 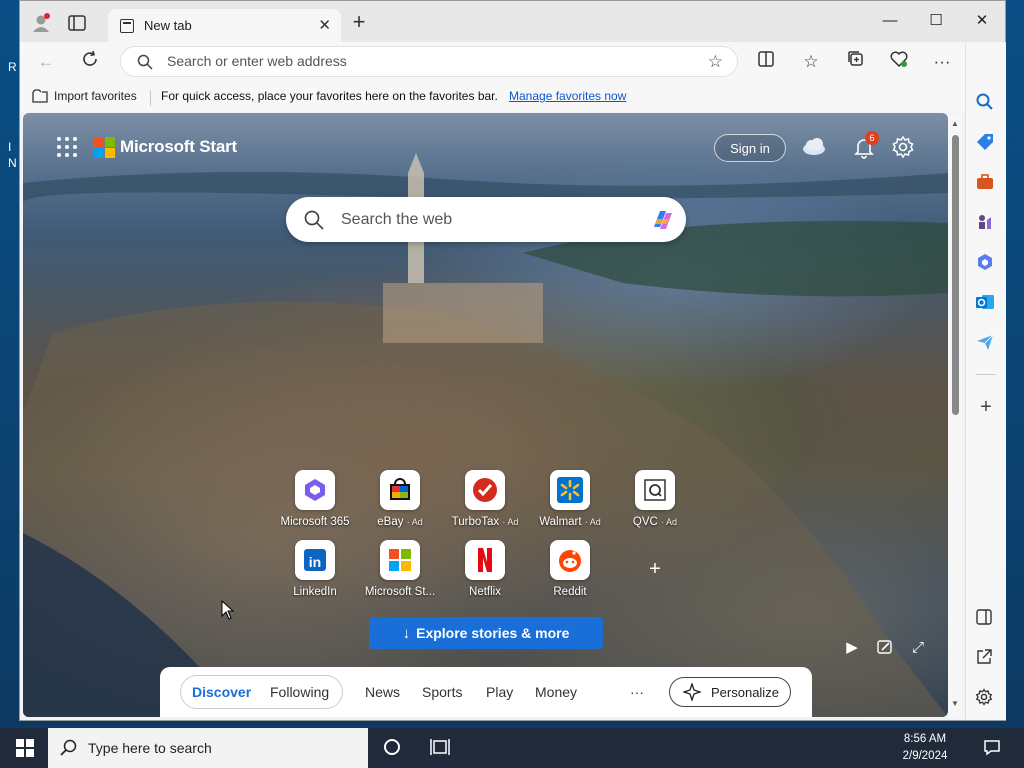 What do you see at coordinates (986, 143) in the screenshot?
I see `shopping-tag-icon` at bounding box center [986, 143].